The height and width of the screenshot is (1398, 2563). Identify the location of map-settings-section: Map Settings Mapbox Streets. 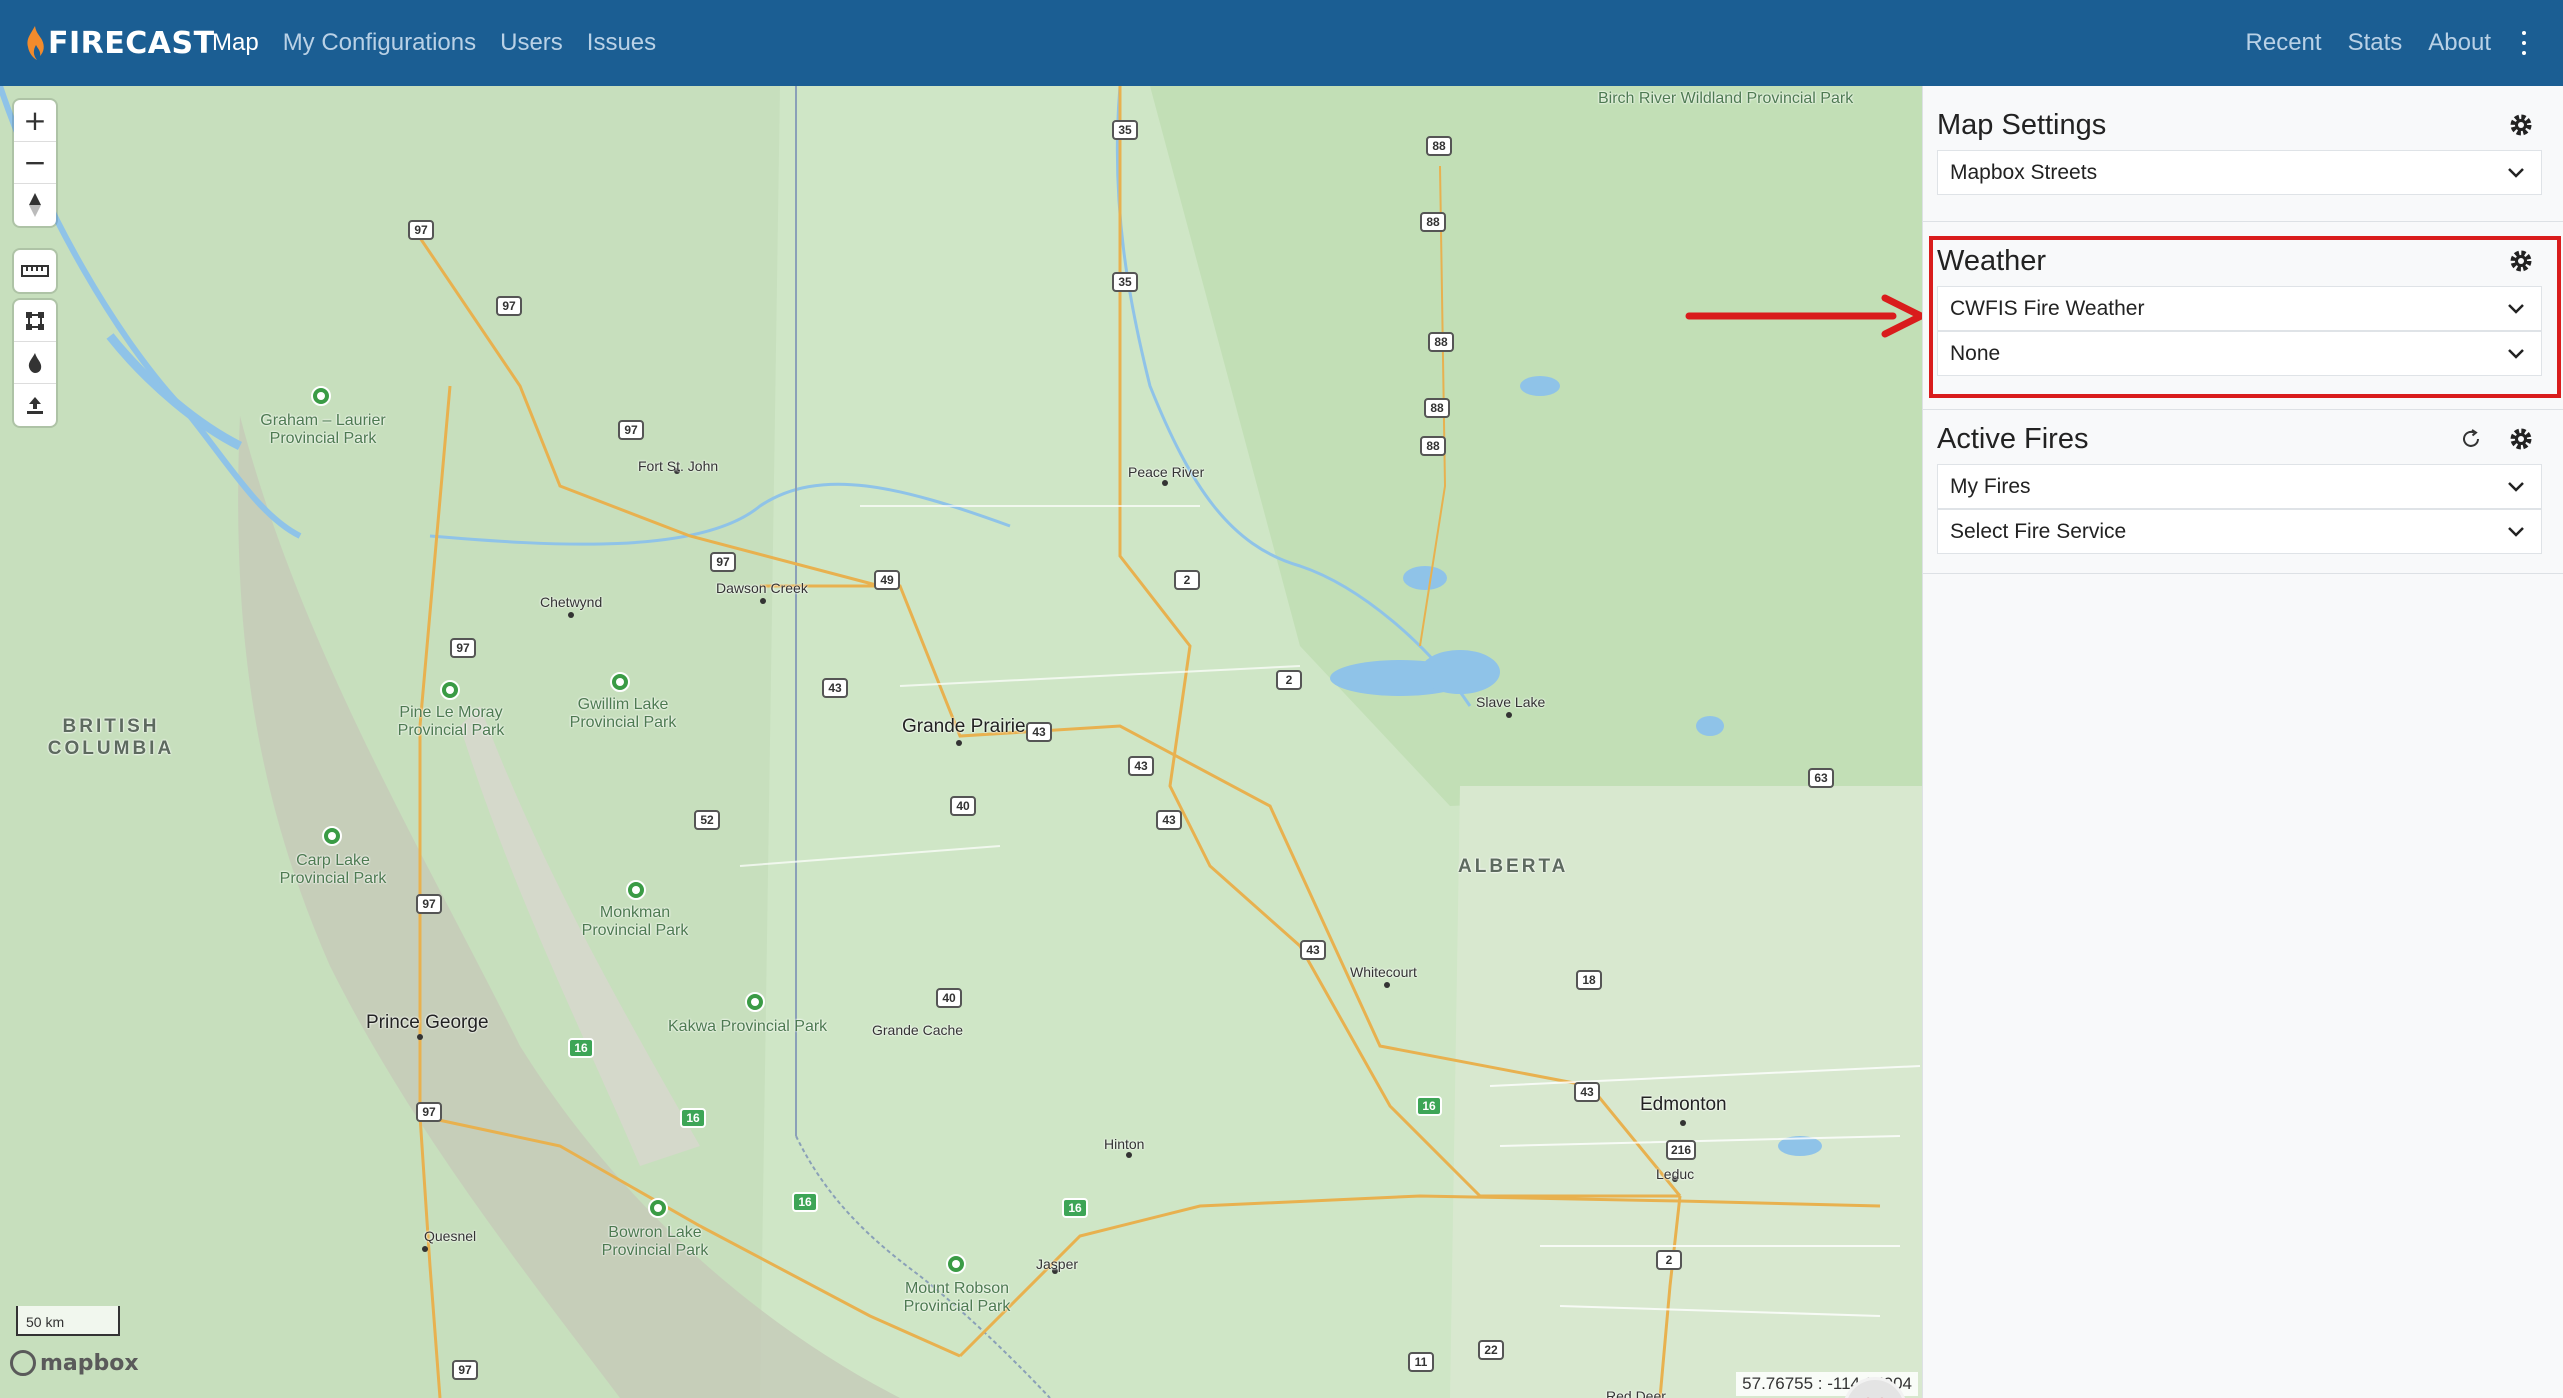
(2243, 161).